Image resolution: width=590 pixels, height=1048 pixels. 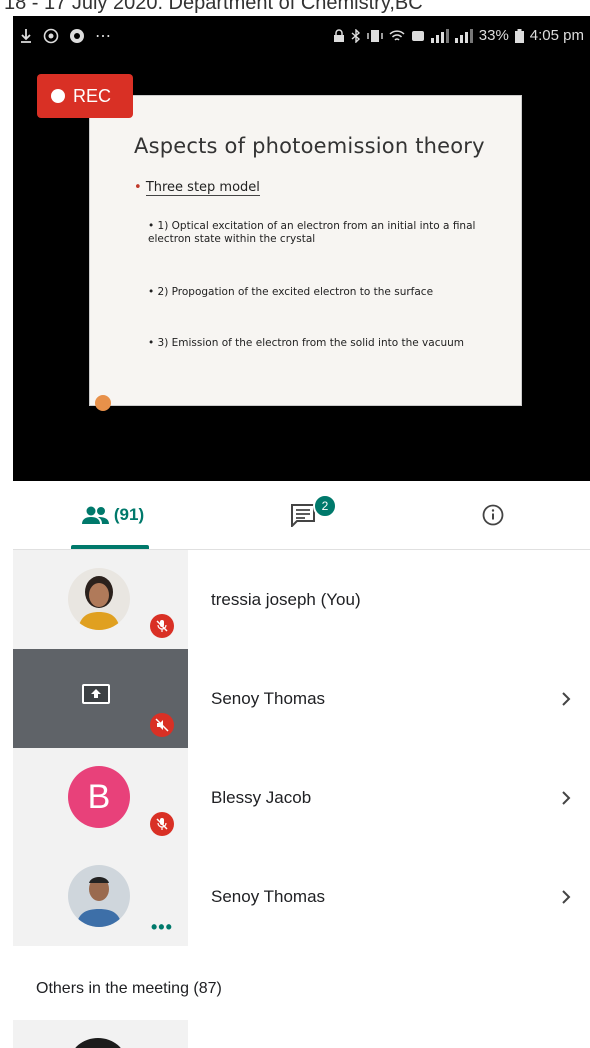 What do you see at coordinates (95, 515) in the screenshot?
I see `people-icon` at bounding box center [95, 515].